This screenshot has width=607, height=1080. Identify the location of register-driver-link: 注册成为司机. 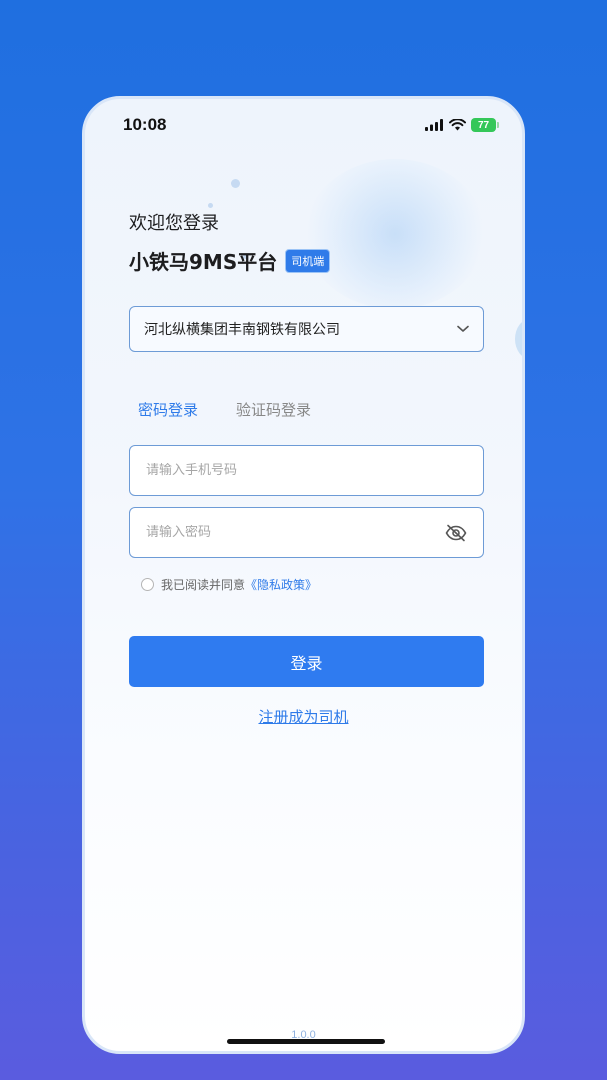
(303, 717).